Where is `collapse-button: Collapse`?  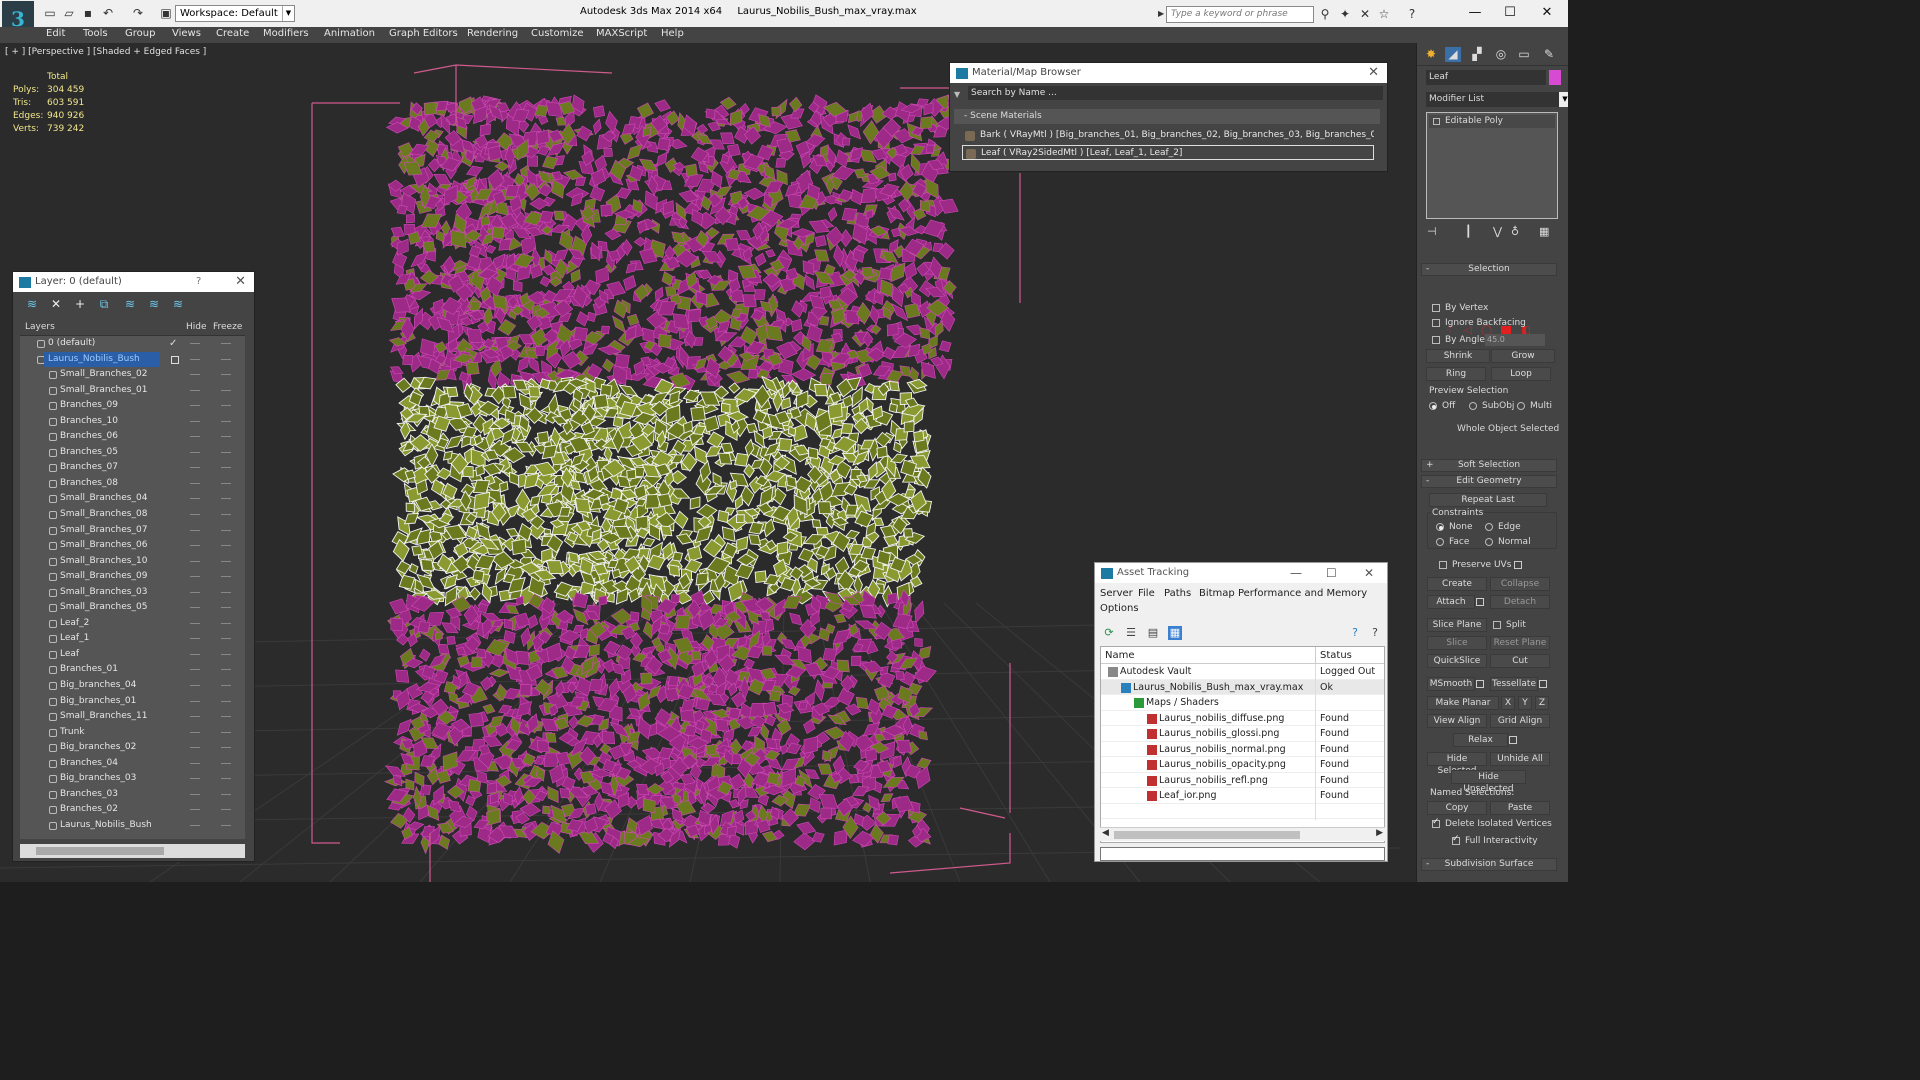 collapse-button: Collapse is located at coordinates (1520, 584).